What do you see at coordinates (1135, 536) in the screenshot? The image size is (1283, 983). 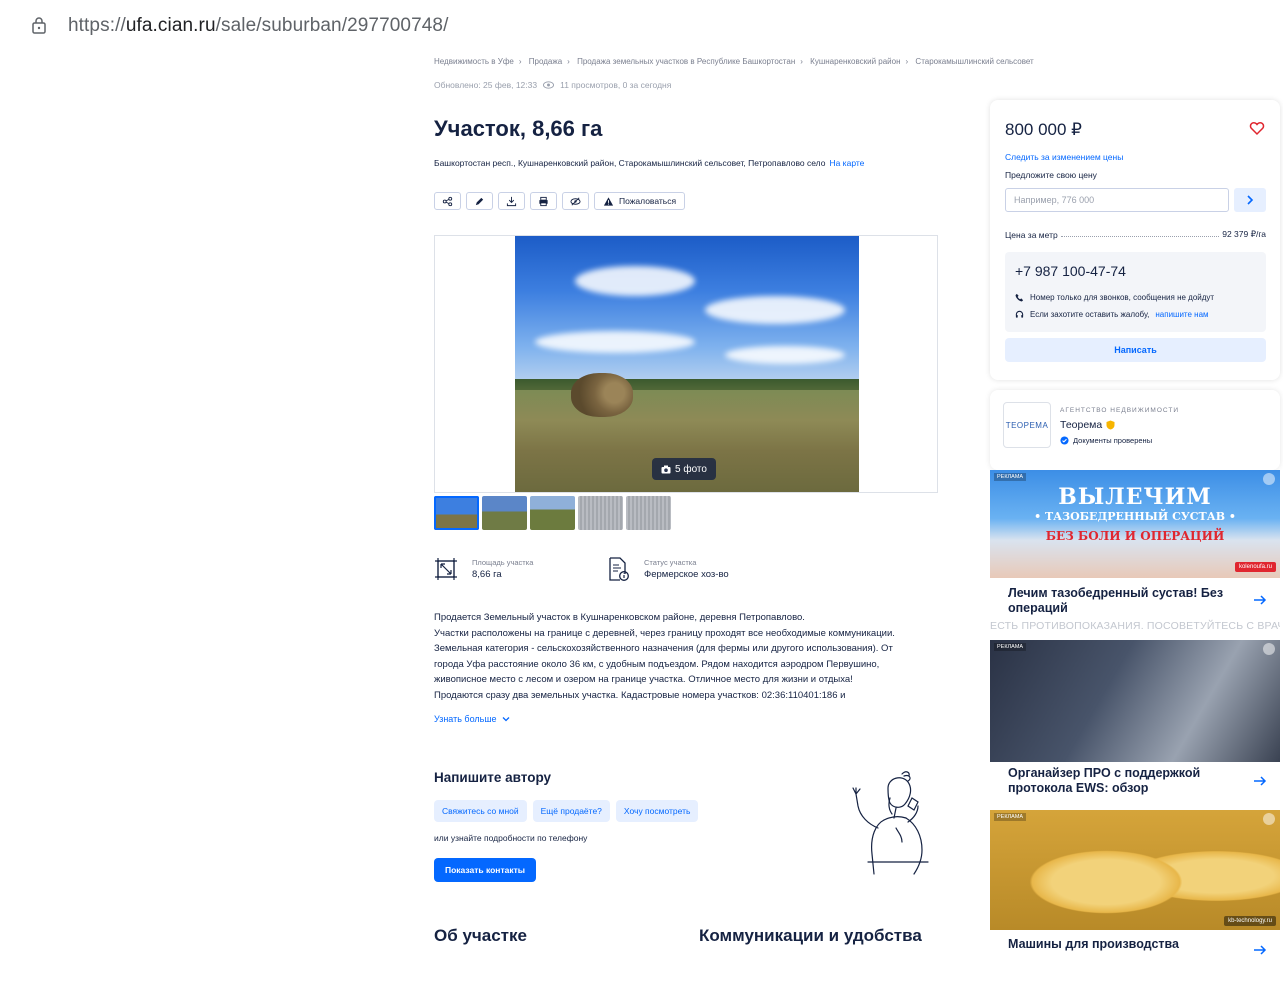 I see `ad-red-text: БЕЗ БОЛИ И ОПЕРАЦИЙ` at bounding box center [1135, 536].